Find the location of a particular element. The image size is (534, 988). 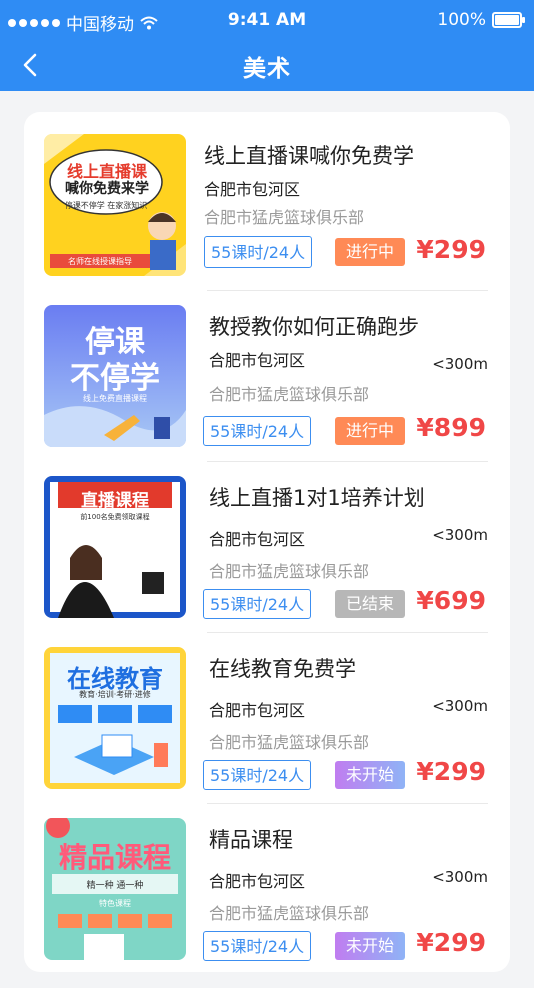

battery-icon is located at coordinates (508, 20).